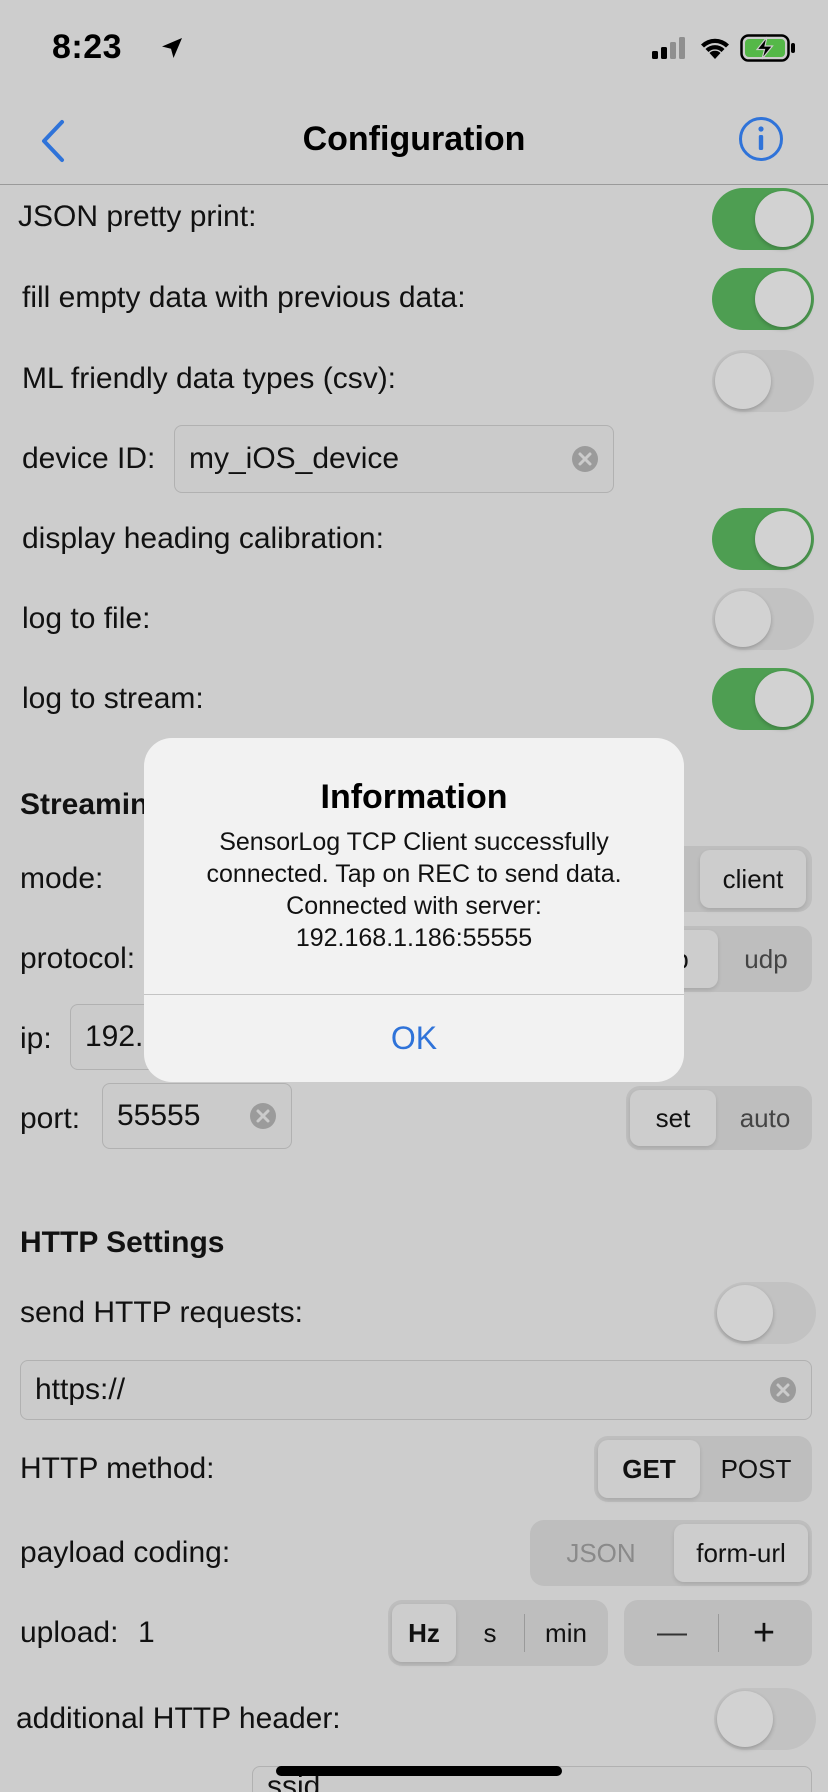 This screenshot has width=828, height=1792. I want to click on alert-message-line: SensorLog TCP Client successfully, so click(414, 842).